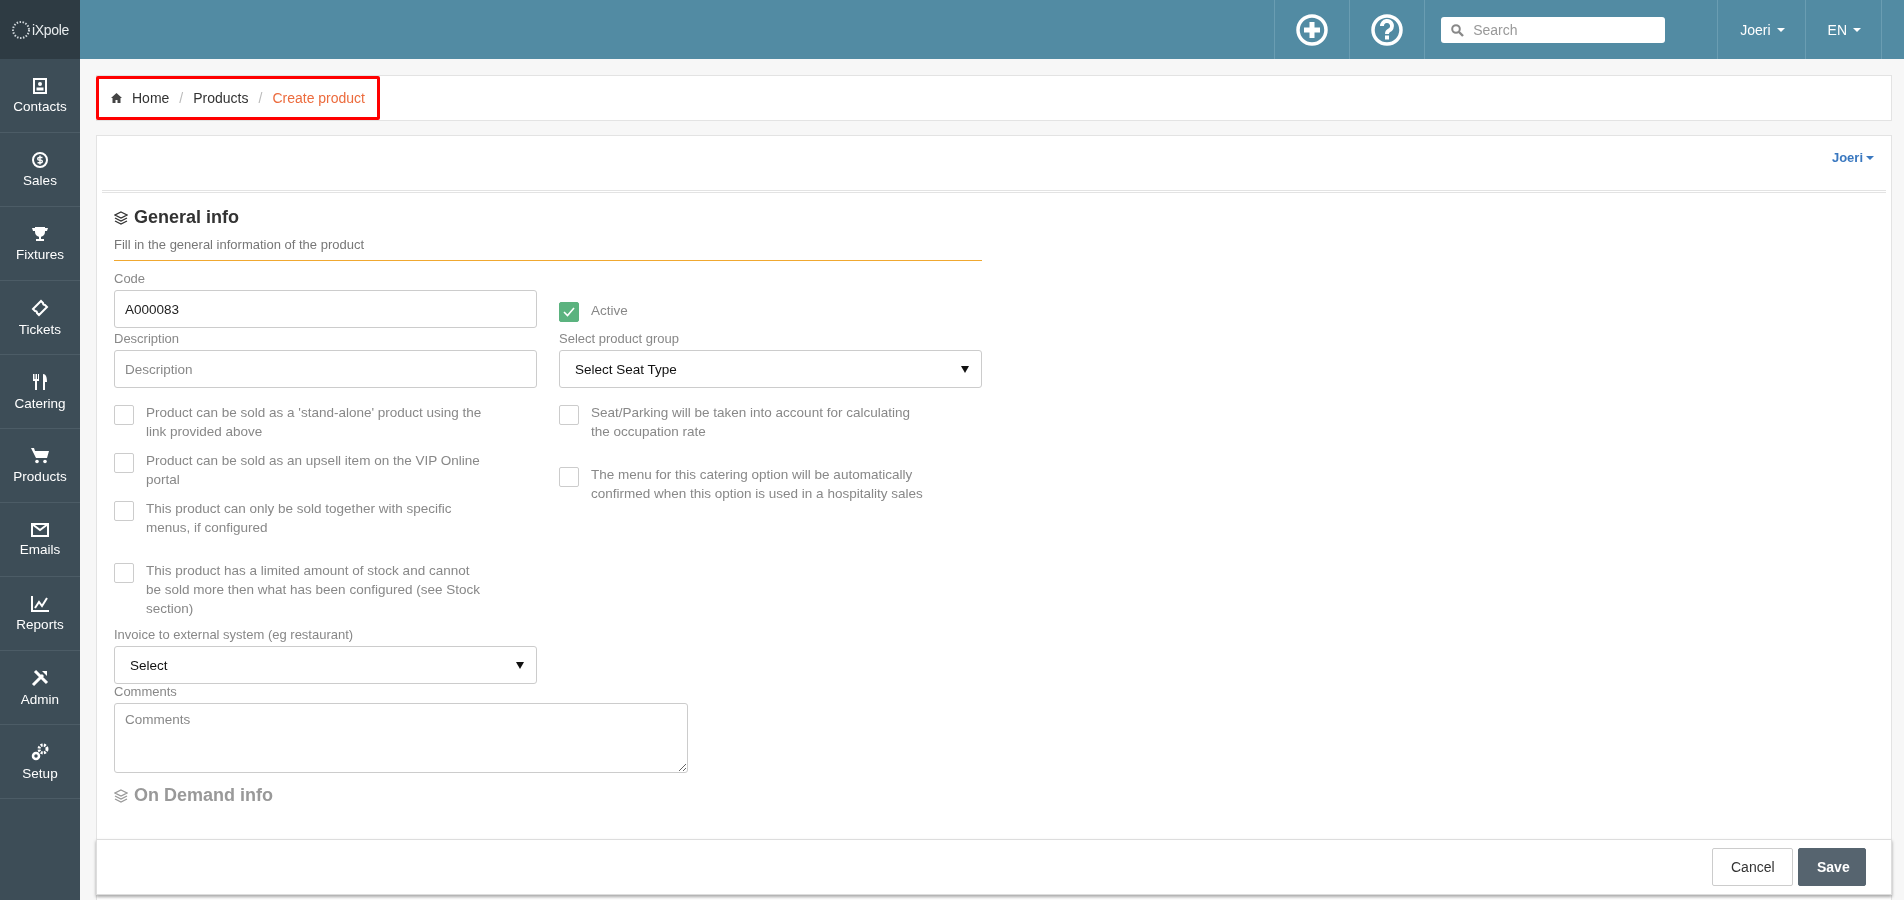 The height and width of the screenshot is (900, 1904). Describe the element at coordinates (40, 307) in the screenshot. I see `ticket-icon` at that location.